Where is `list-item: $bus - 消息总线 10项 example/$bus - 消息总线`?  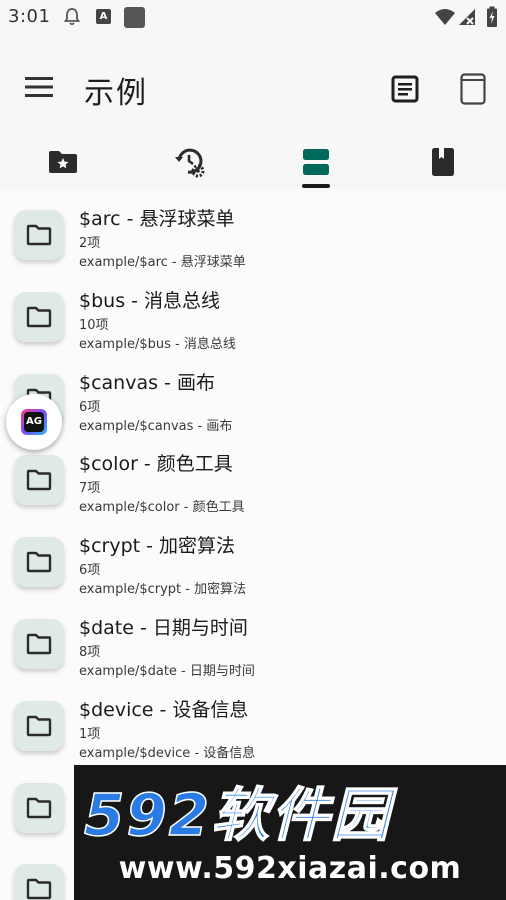 list-item: $bus - 消息总线 10项 example/$bus - 消息总线 is located at coordinates (253, 313).